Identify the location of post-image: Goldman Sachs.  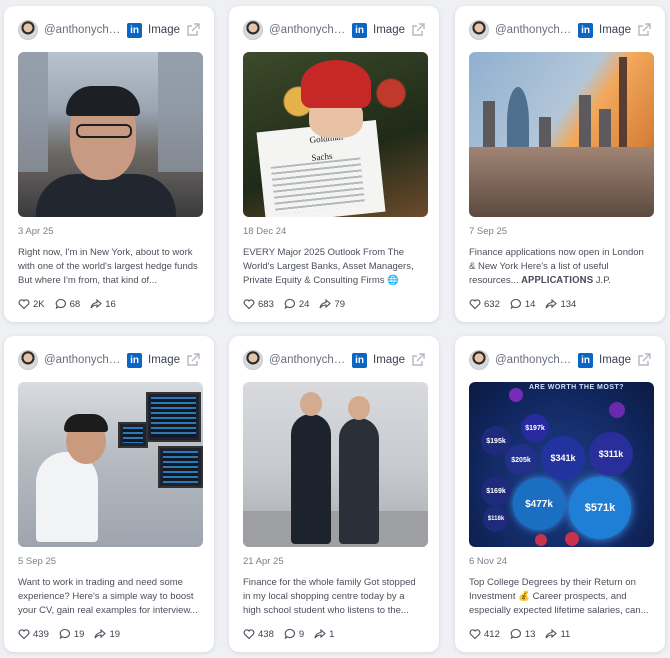
(335, 134).